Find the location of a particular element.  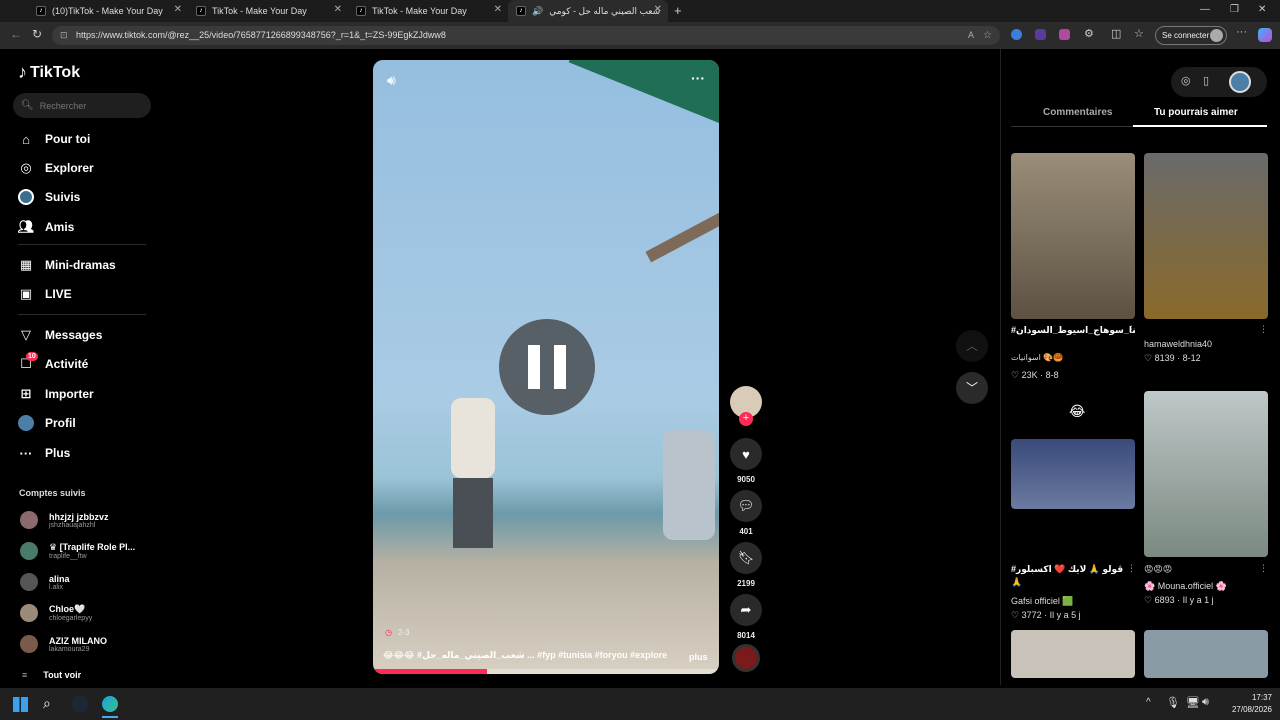

comment-button: 💬︎ is located at coordinates (746, 506).